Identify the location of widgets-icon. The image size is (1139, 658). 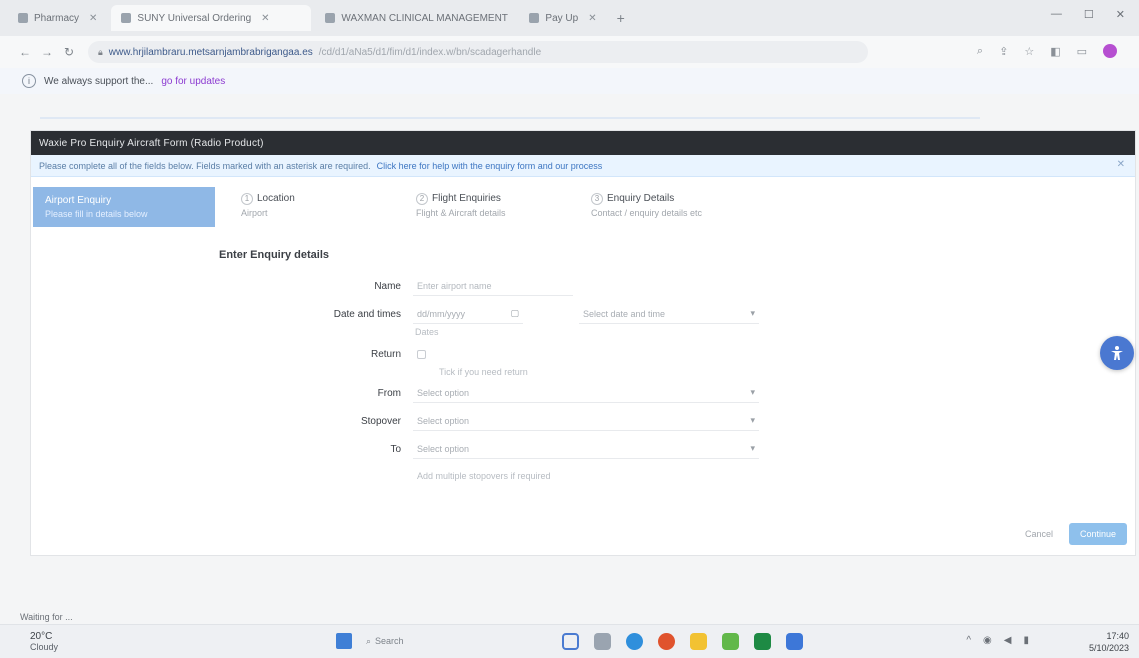
(602, 641).